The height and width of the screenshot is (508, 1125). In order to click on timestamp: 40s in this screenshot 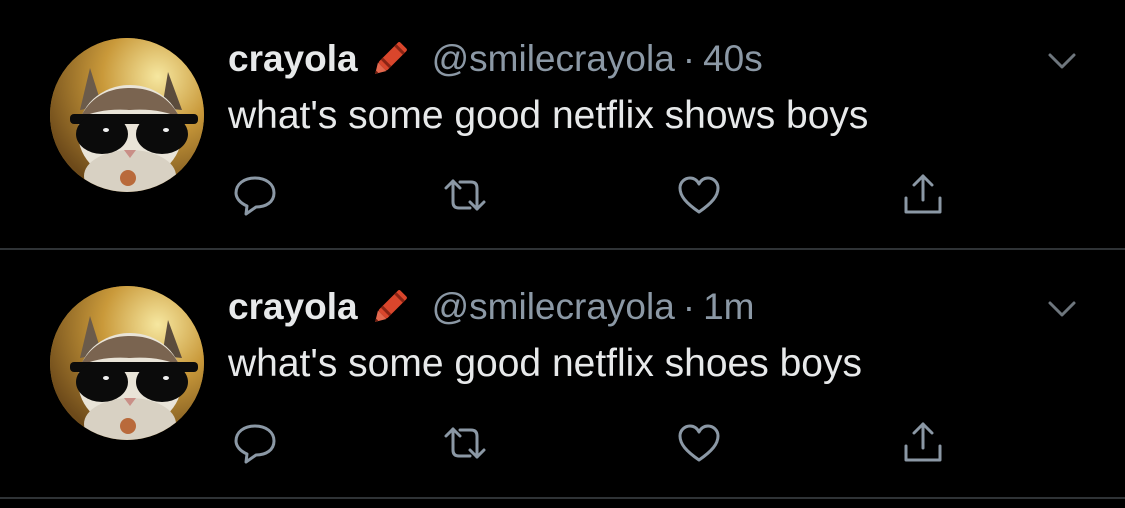, I will do `click(733, 59)`.